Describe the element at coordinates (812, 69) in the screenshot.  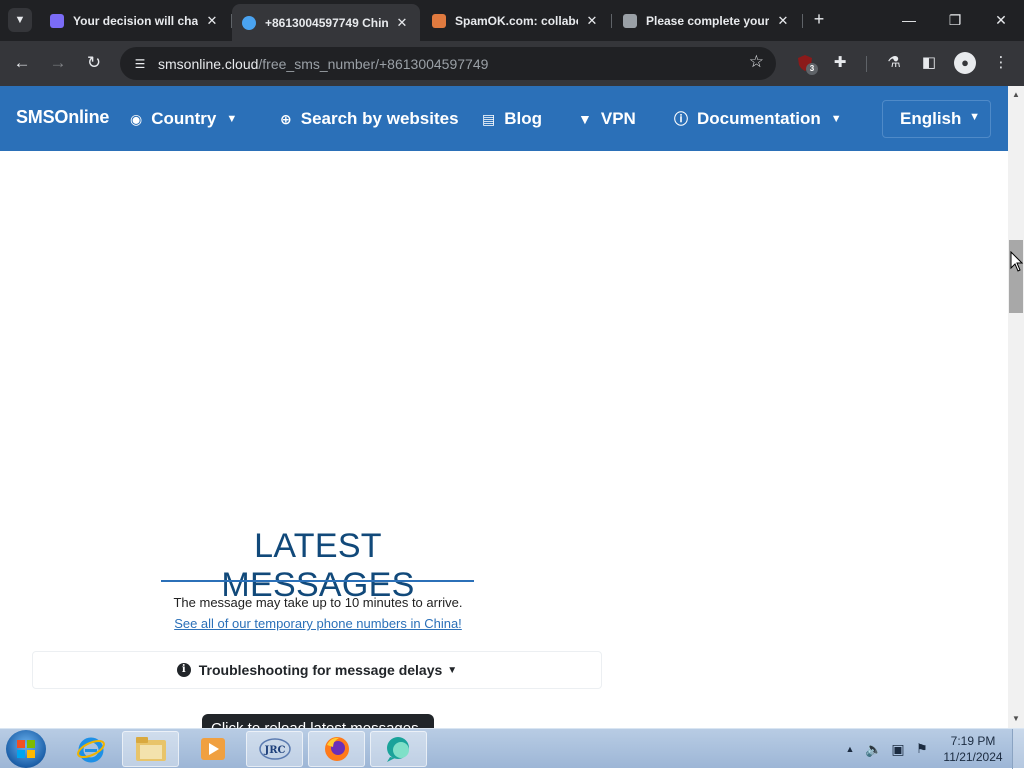
I see `extension-badge: 3` at that location.